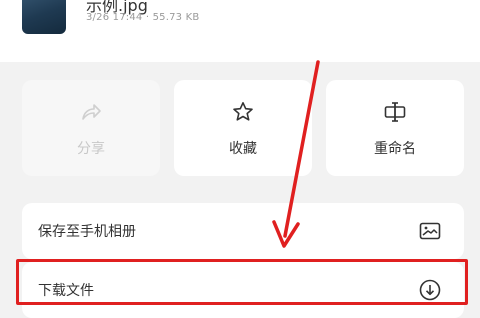  Describe the element at coordinates (243, 111) in the screenshot. I see `star-icon` at that location.